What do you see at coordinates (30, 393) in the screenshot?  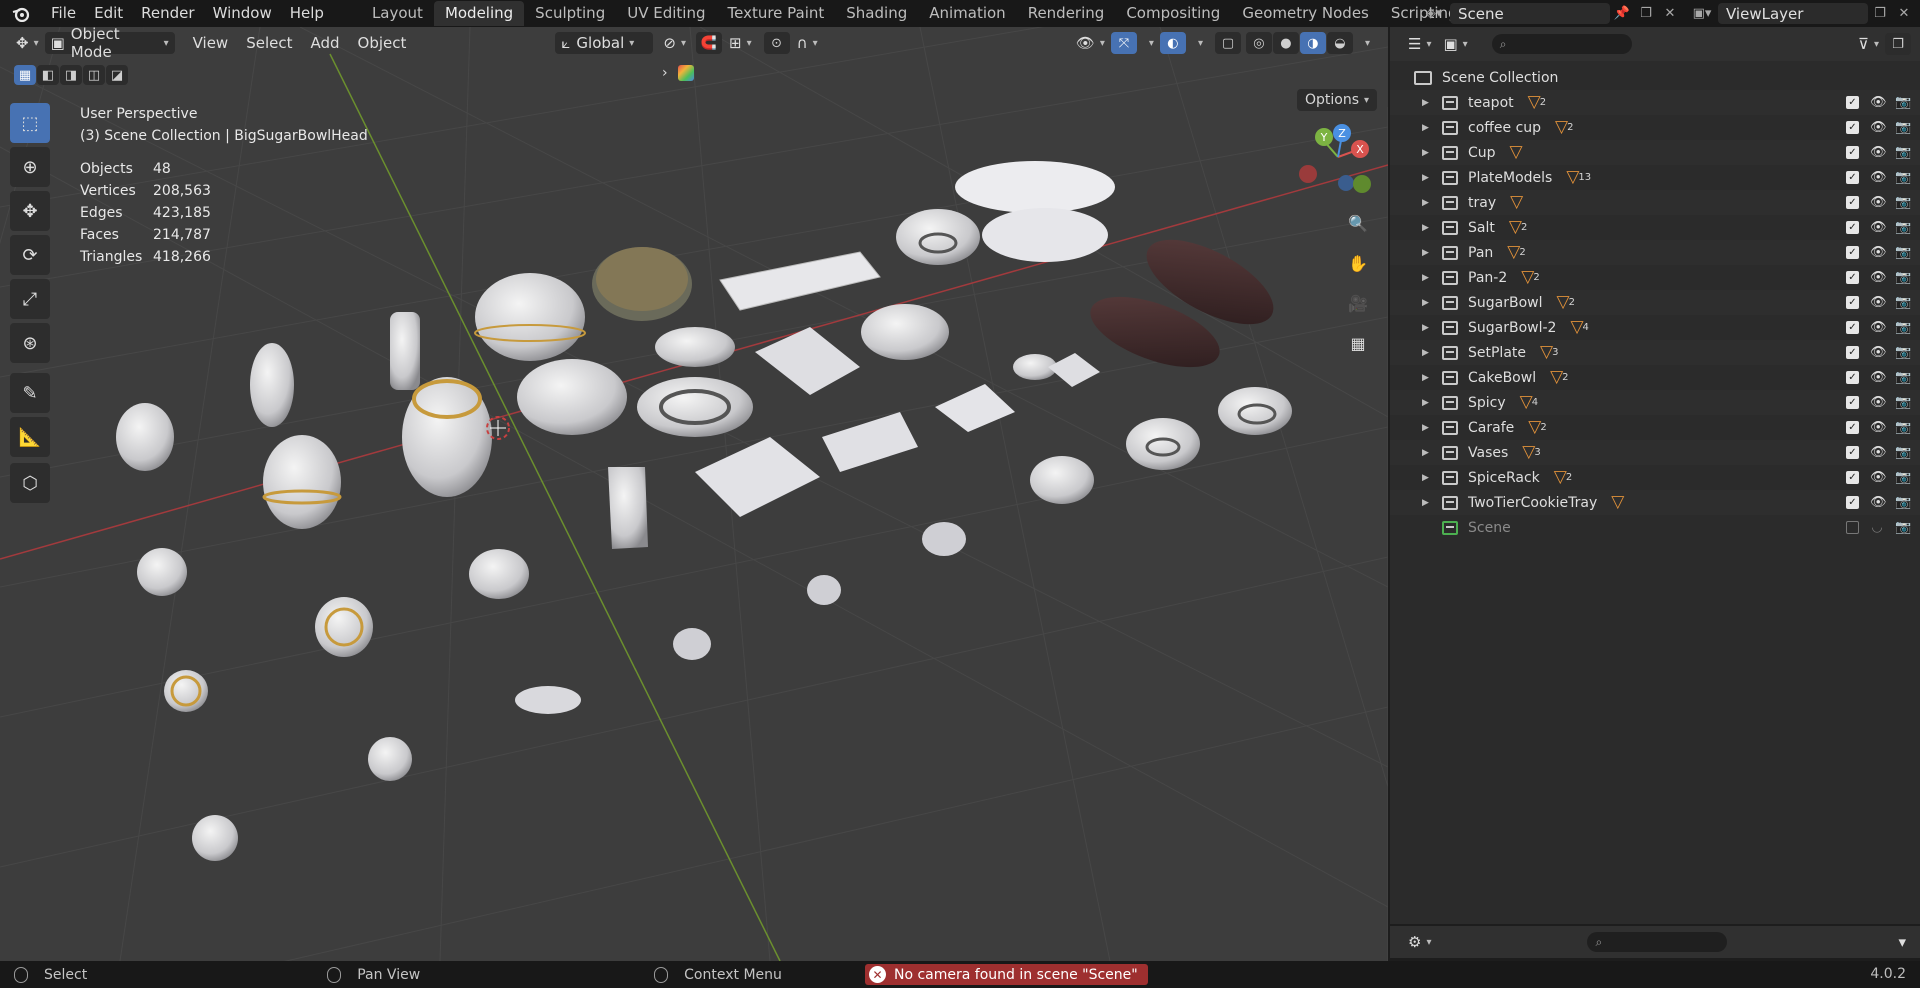 I see `annotate-tool-icon: ✎` at bounding box center [30, 393].